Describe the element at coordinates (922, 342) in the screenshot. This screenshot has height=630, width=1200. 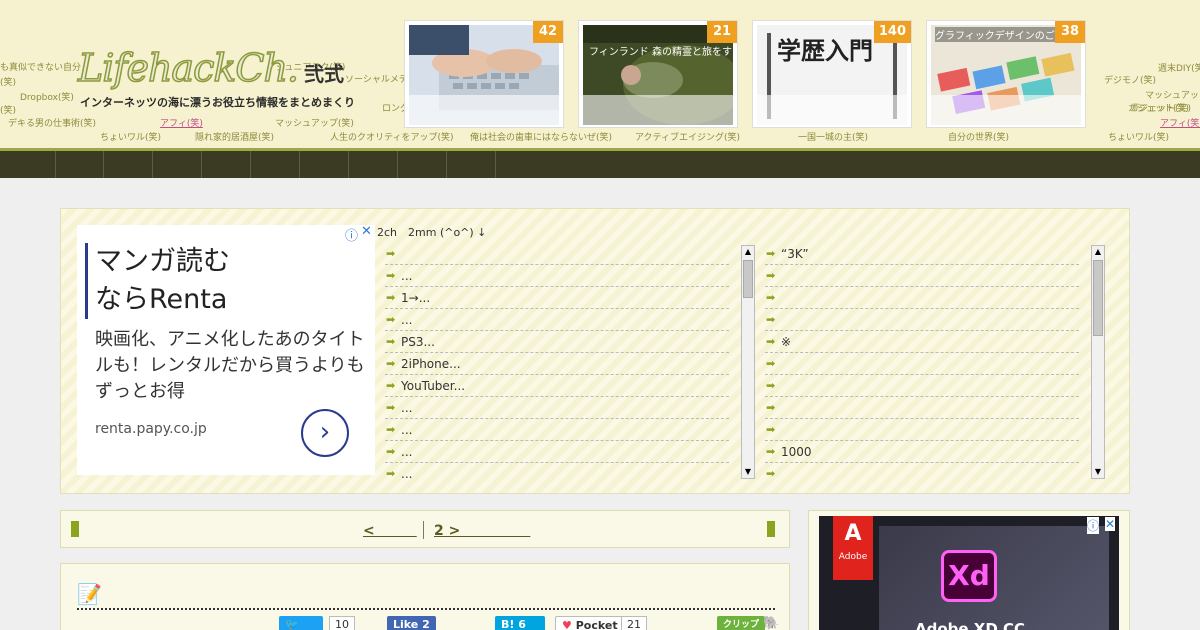
I see `list-item: ➡ ※` at that location.